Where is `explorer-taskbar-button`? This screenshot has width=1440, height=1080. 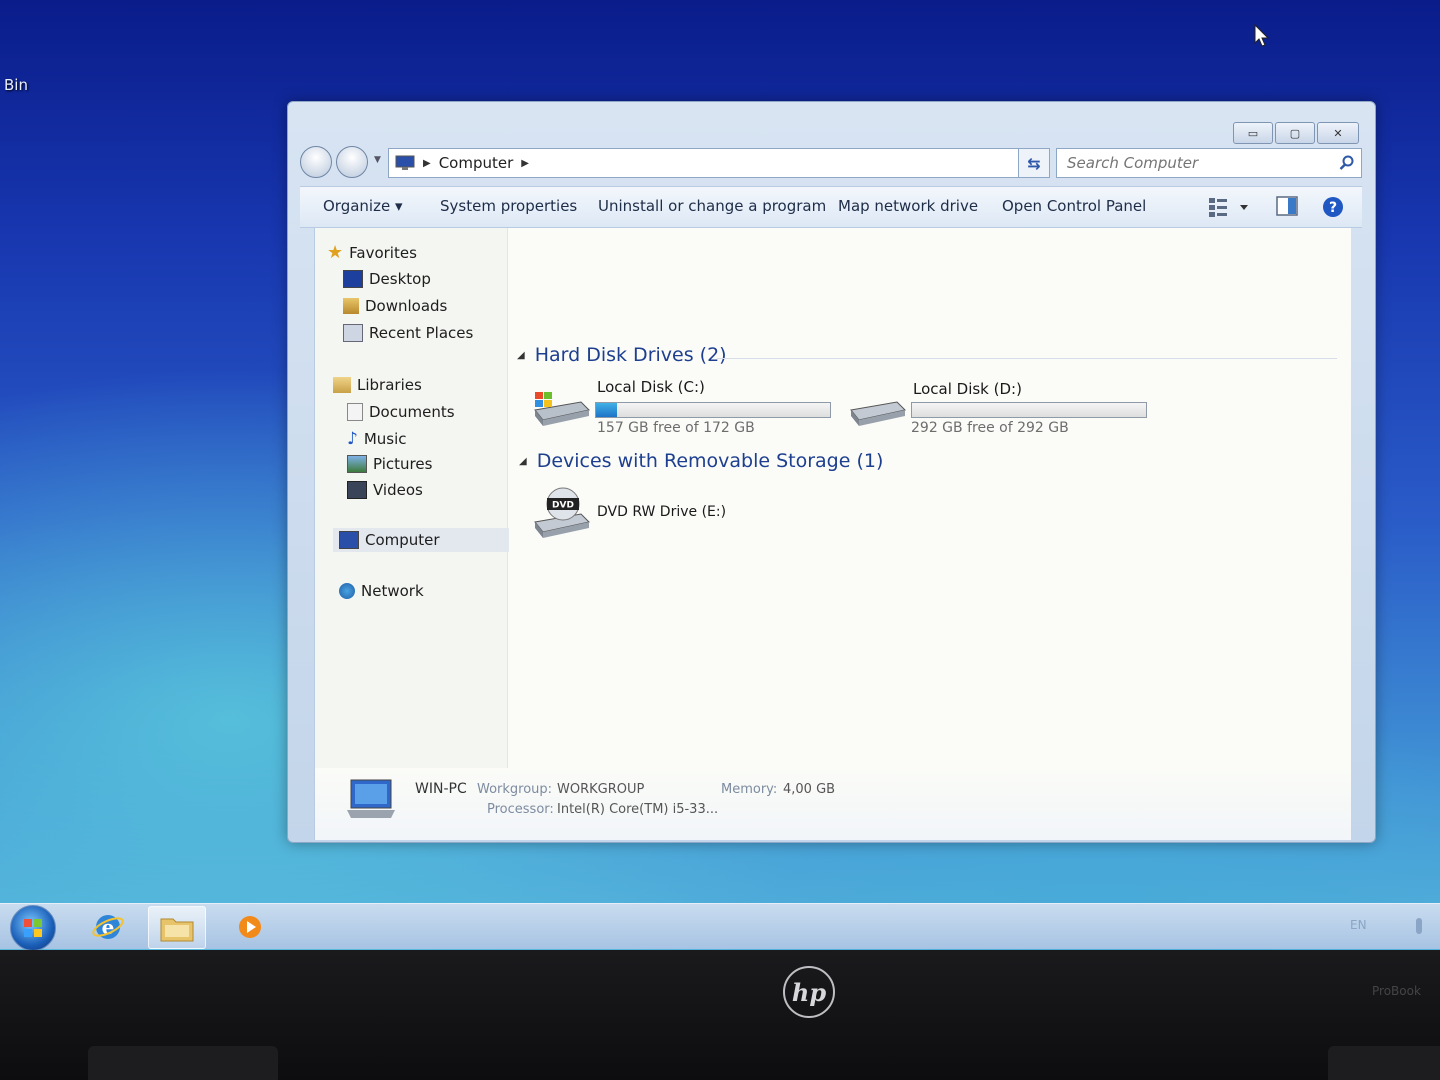 explorer-taskbar-button is located at coordinates (177, 927).